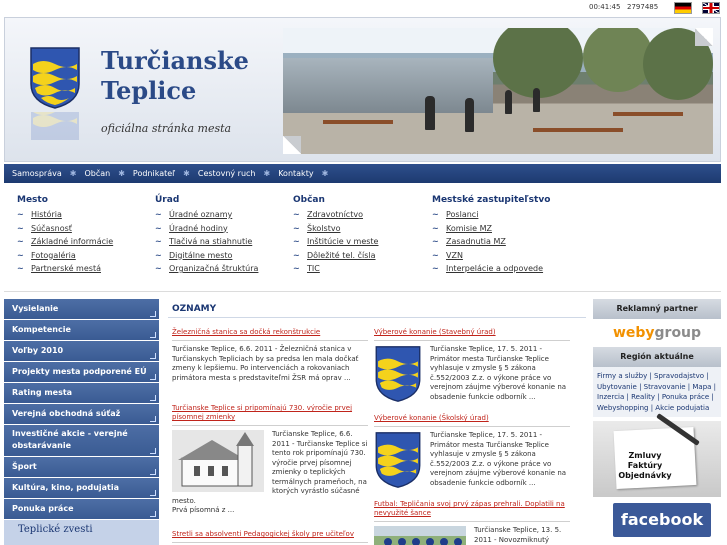 Image resolution: width=727 pixels, height=545 pixels. Describe the element at coordinates (81, 330) in the screenshot. I see `menu-kompetencie: Kompetencie` at that location.